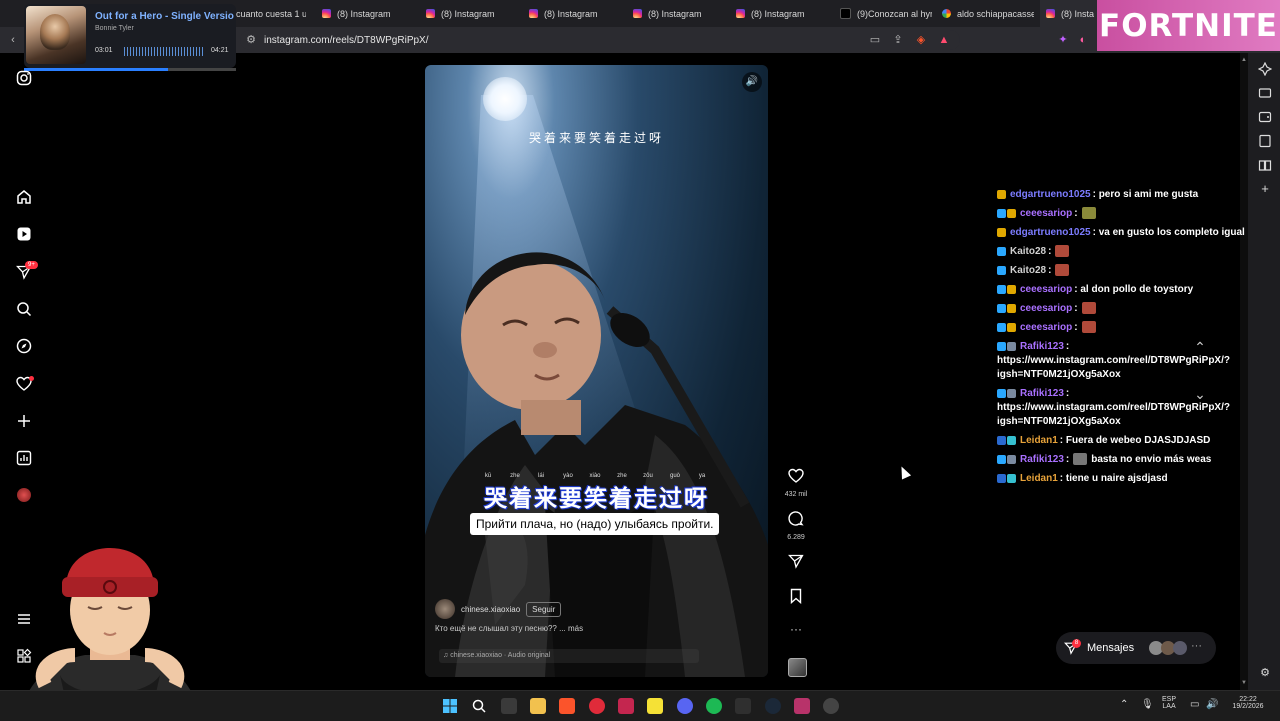  What do you see at coordinates (597, 706) in the screenshot?
I see `media-player-icon` at bounding box center [597, 706].